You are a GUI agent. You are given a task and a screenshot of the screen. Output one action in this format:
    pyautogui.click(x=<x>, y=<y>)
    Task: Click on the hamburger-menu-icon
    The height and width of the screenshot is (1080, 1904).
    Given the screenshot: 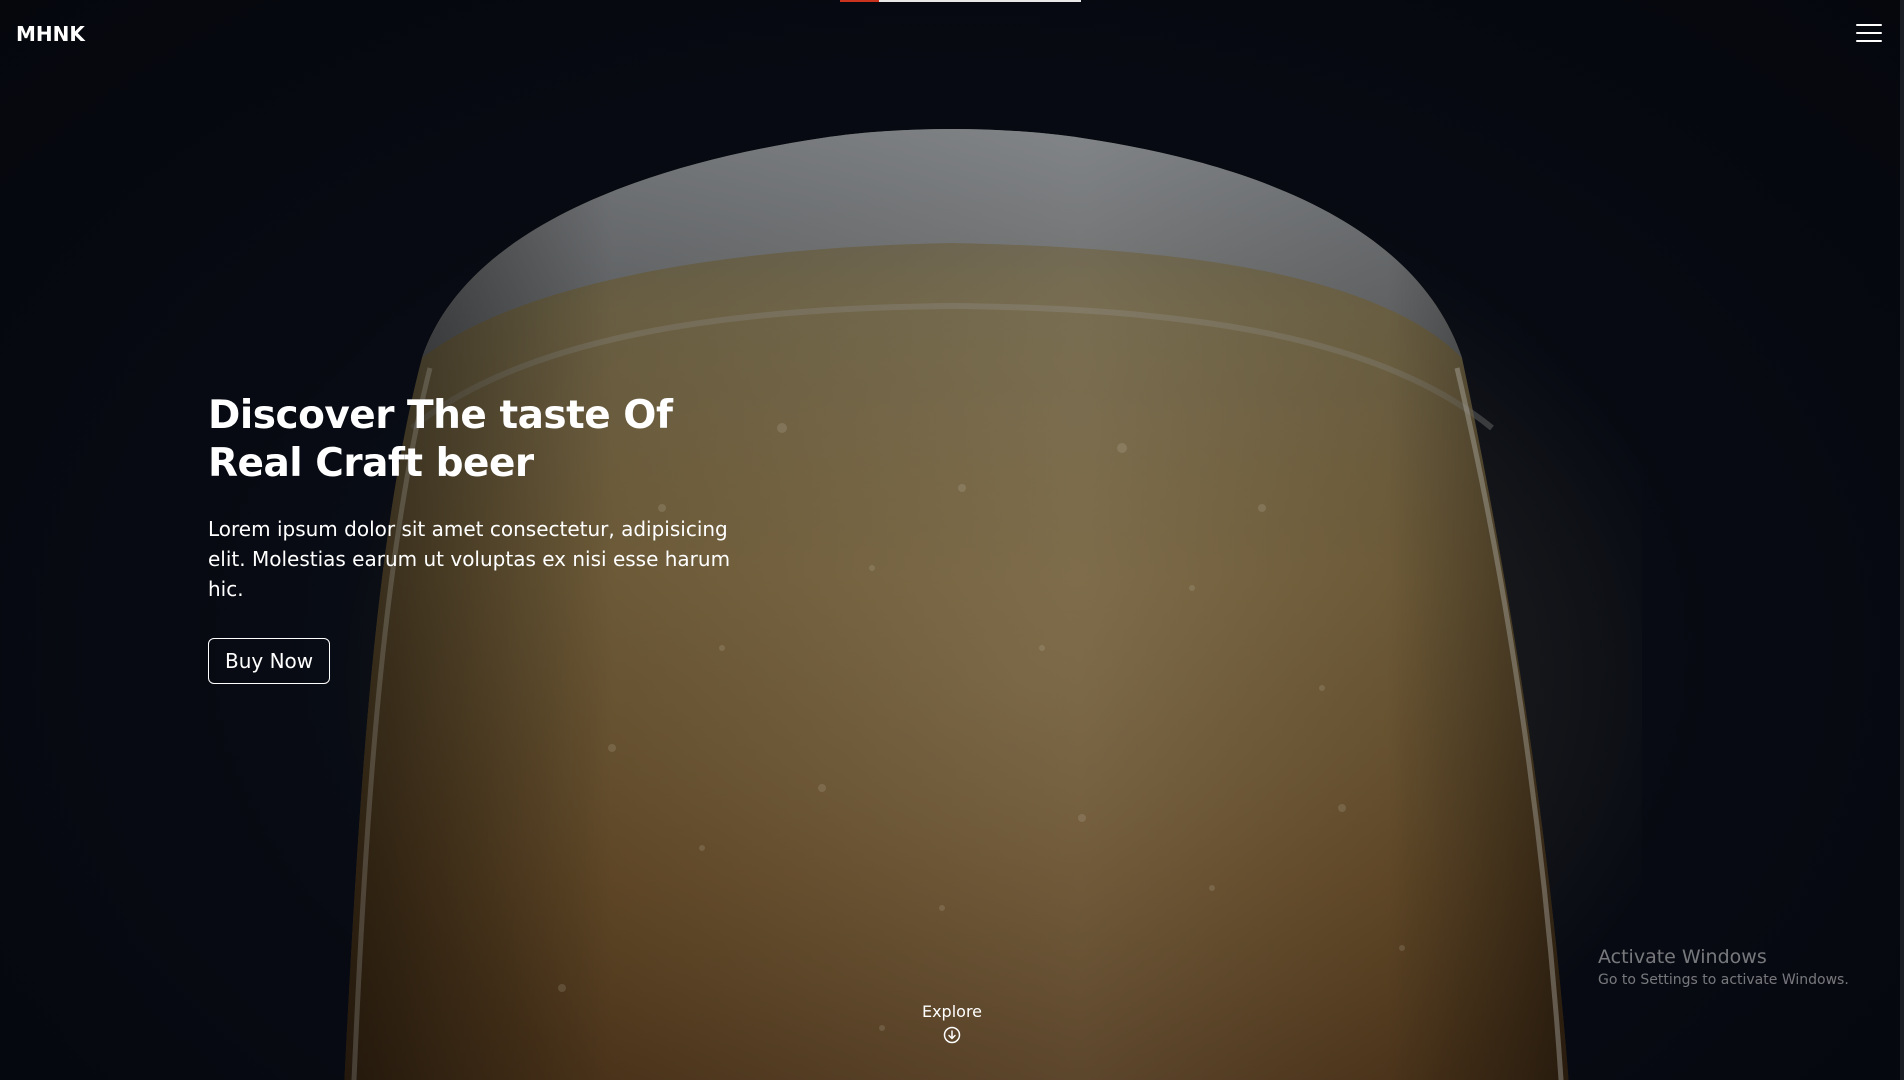 What is the action you would take?
    pyautogui.click(x=1869, y=34)
    